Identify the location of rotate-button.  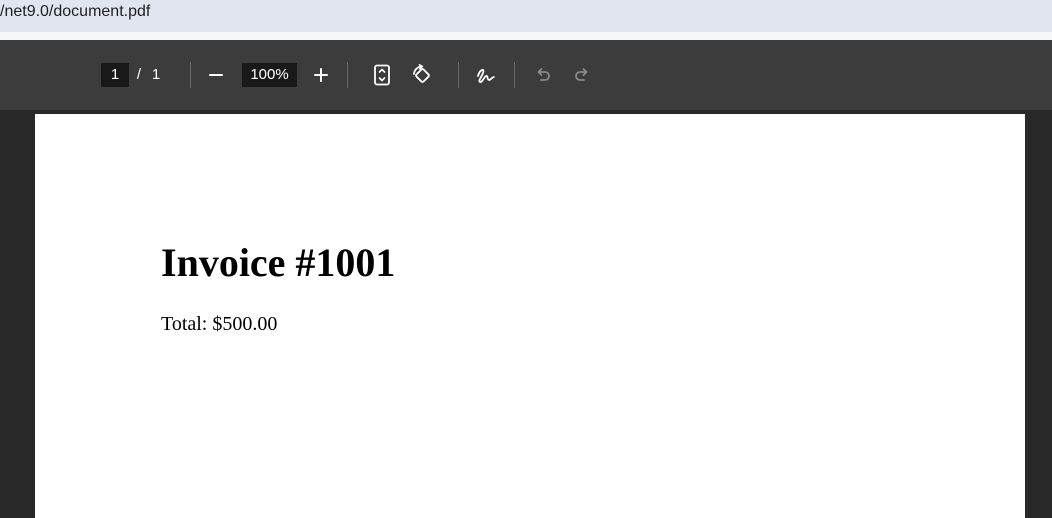
(422, 75).